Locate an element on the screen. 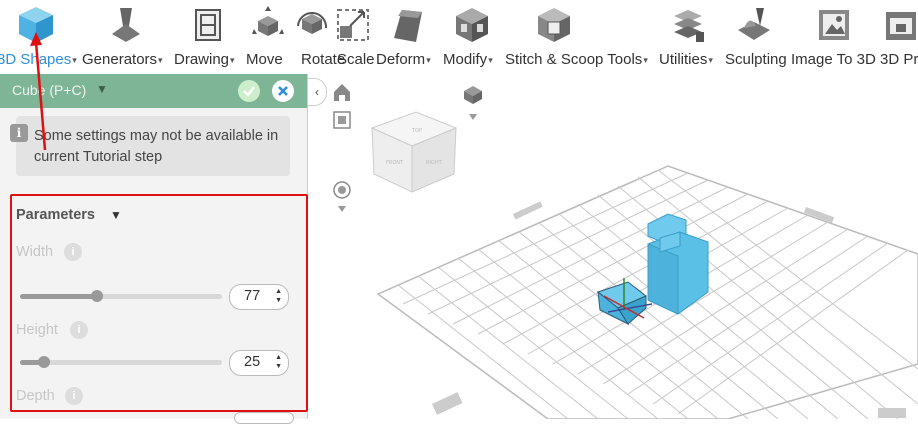  tool-drawing: Drawing▾ is located at coordinates (209, 37).